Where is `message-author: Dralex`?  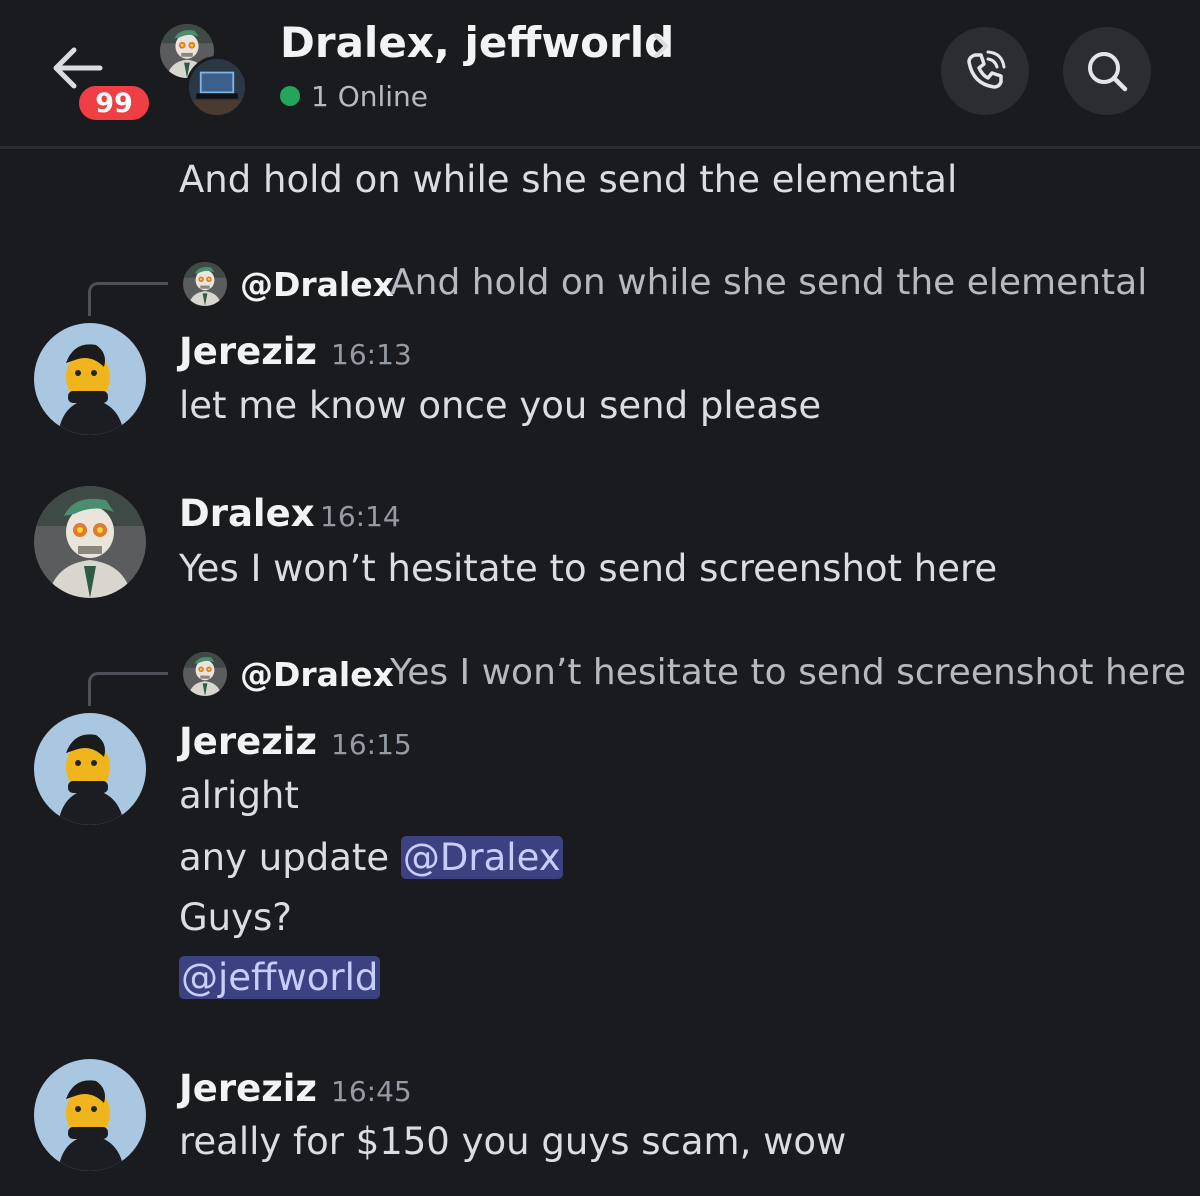 message-author: Dralex is located at coordinates (247, 513).